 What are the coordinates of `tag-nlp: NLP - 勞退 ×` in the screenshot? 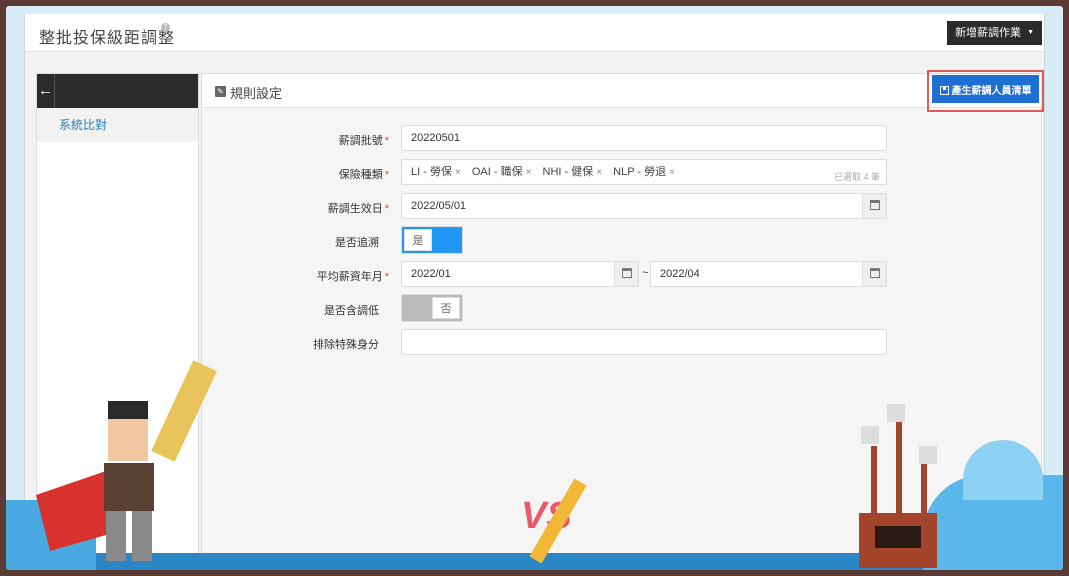 It's located at (644, 172).